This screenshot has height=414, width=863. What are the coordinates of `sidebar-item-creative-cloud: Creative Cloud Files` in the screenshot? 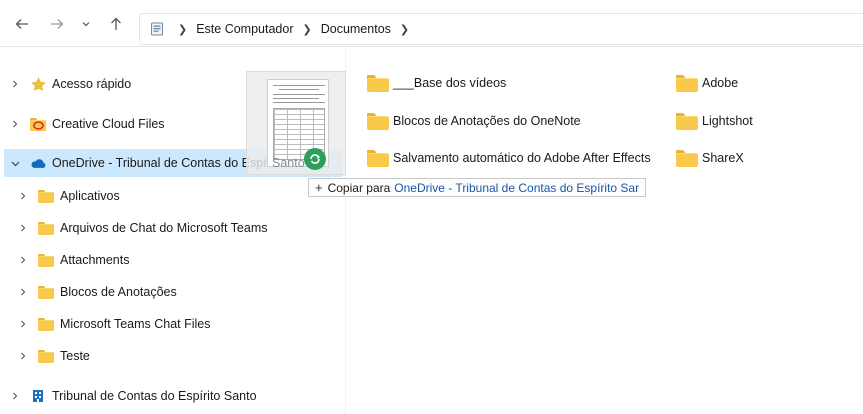 It's located at (82, 124).